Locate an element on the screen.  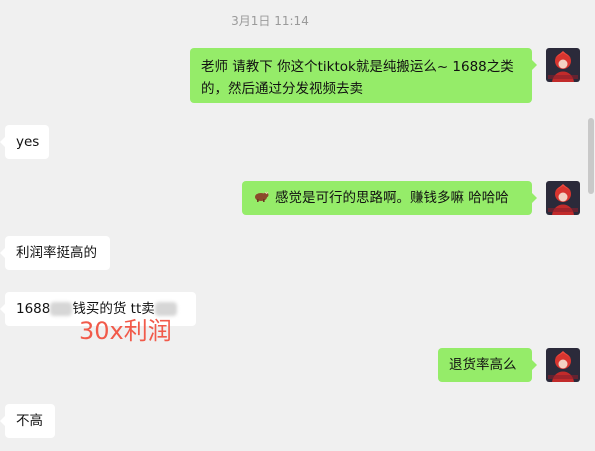
scrollbar-thumb is located at coordinates (591, 156).